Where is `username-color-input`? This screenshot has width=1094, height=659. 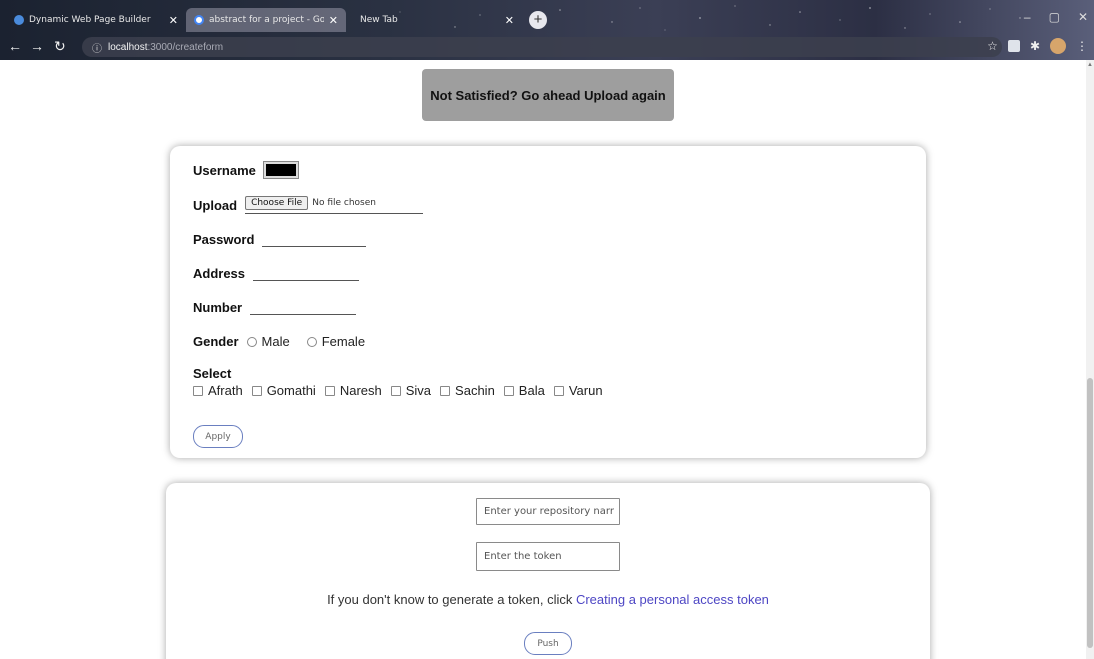 username-color-input is located at coordinates (280, 170).